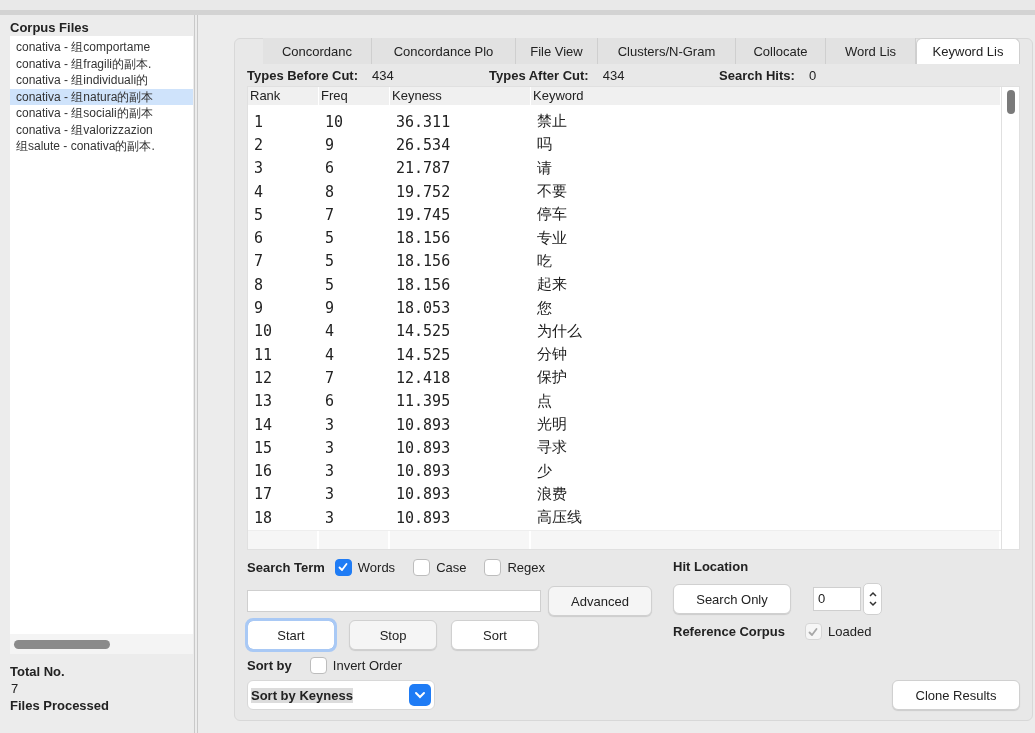  Describe the element at coordinates (423, 401) in the screenshot. I see `table-cell-text: 11.395` at that location.